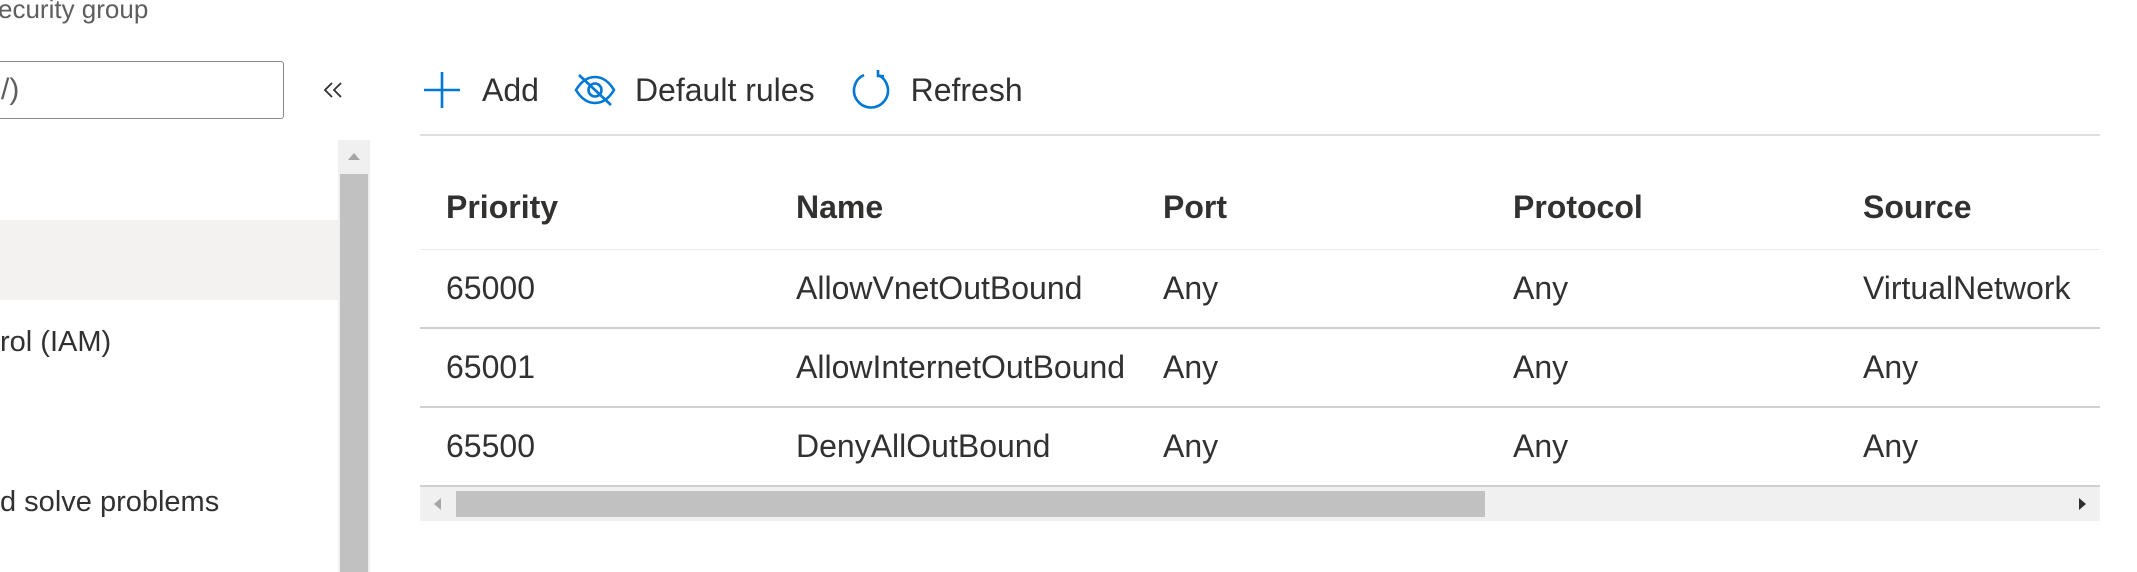 The image size is (2137, 572). What do you see at coordinates (724, 89) in the screenshot?
I see `default-rules-button-label: Default rules` at bounding box center [724, 89].